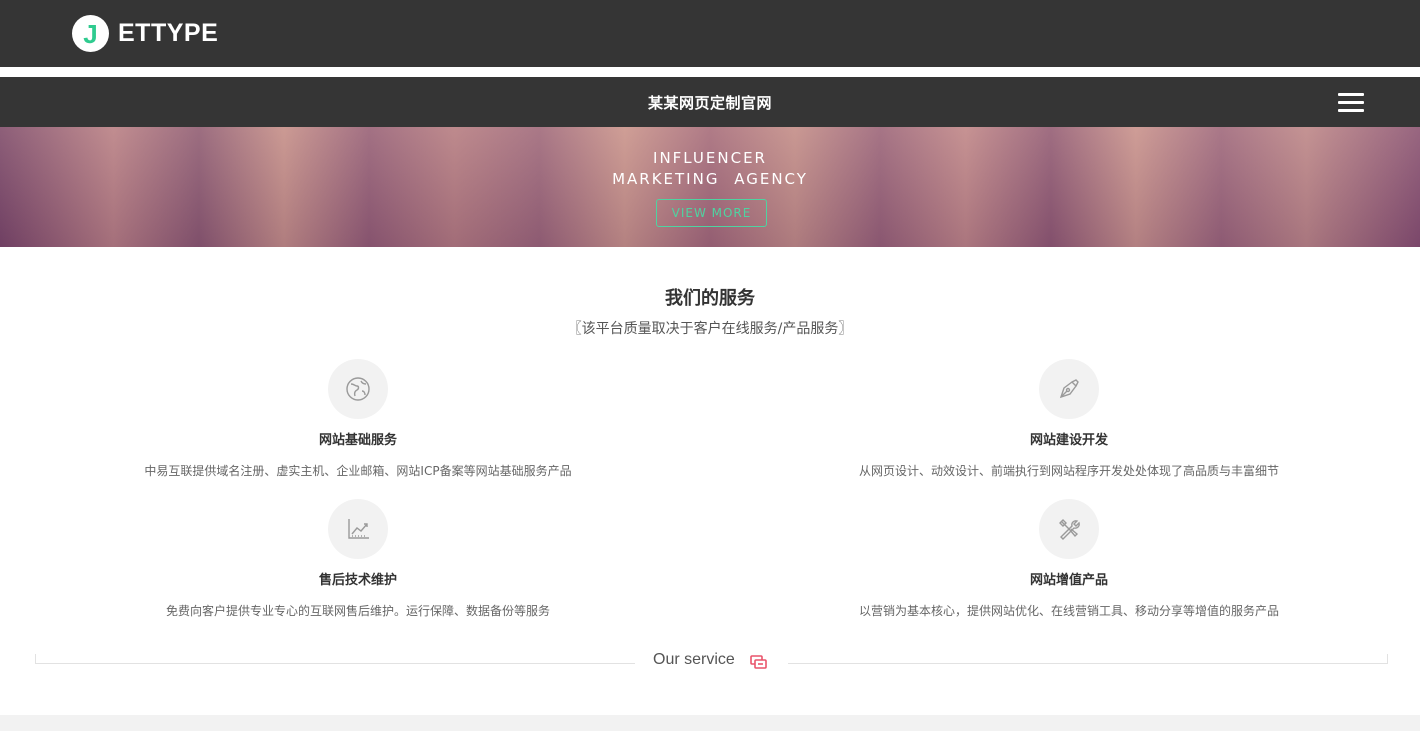 The image size is (1420, 731). What do you see at coordinates (358, 471) in the screenshot?
I see `service-description: 中易互联提供域名注册、虚实主机、企业邮箱、网站ICP备案等网站基础服务产品` at bounding box center [358, 471].